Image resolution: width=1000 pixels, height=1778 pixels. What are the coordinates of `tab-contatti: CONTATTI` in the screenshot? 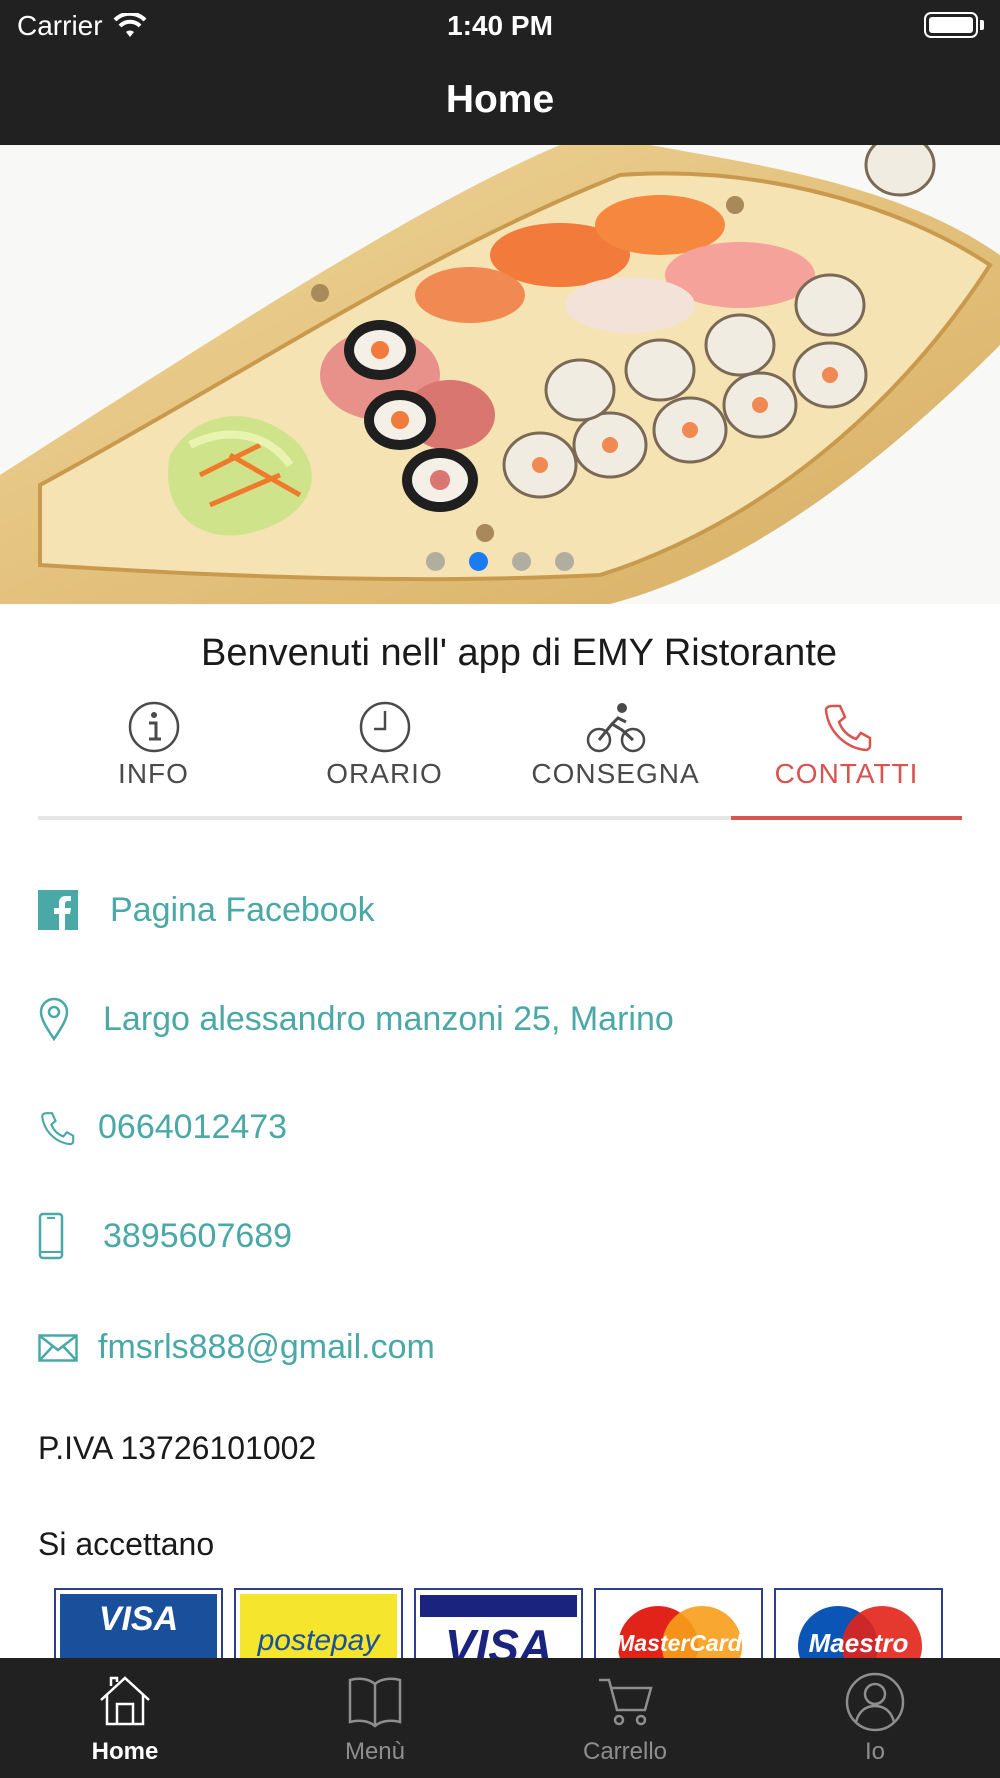 It's located at (846, 755).